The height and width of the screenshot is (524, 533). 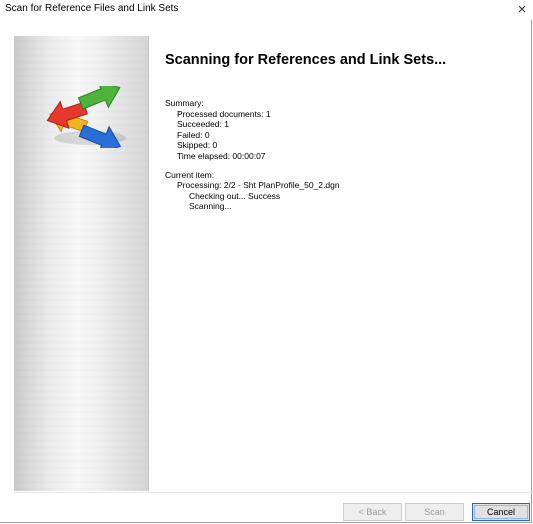 I want to click on cancel-button: Cancel, so click(x=501, y=512).